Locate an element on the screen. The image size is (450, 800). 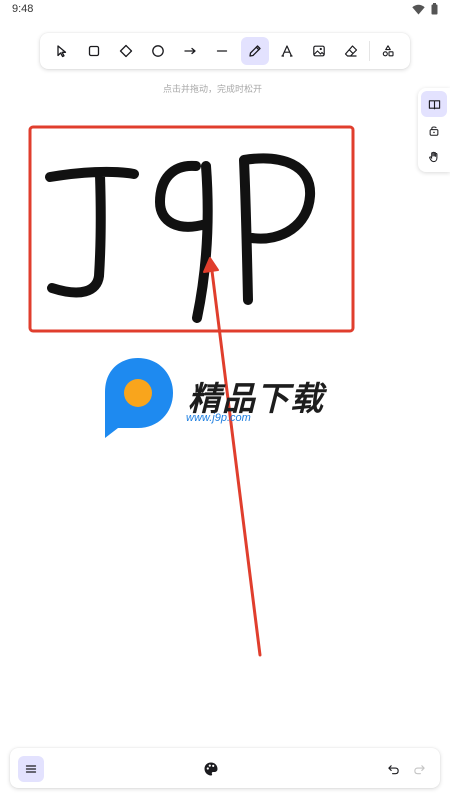
redo-button is located at coordinates (419, 769).